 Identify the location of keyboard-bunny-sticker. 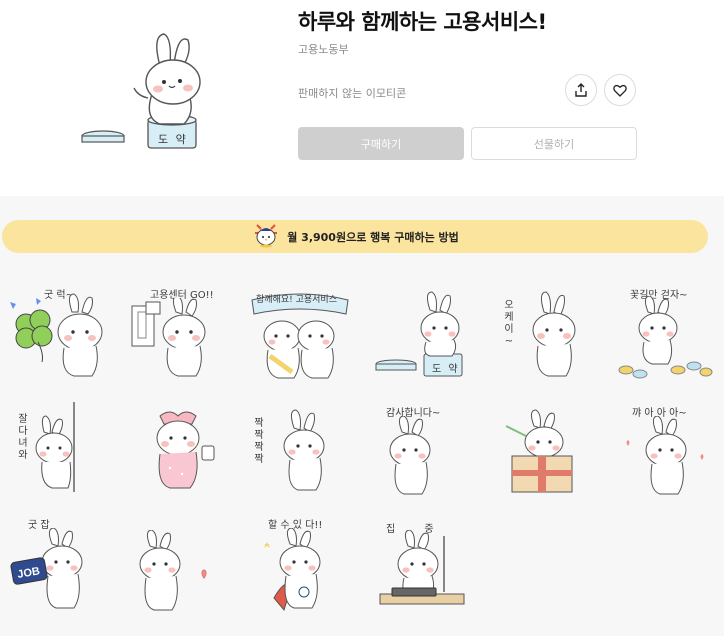
(422, 567).